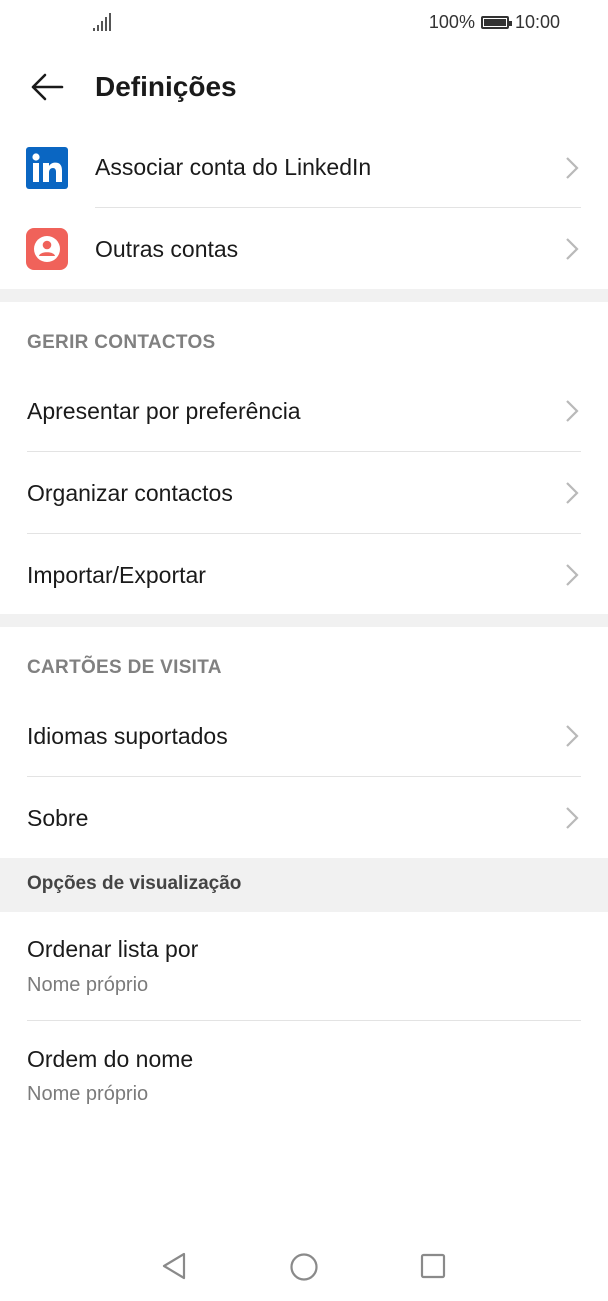 This screenshot has width=608, height=1301. Describe the element at coordinates (233, 167) in the screenshot. I see `linkedin-label: Associar conta do LinkedIn` at that location.